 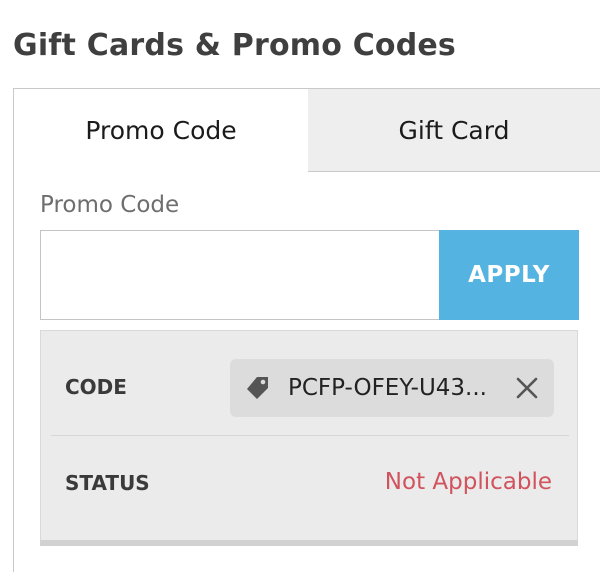 I want to click on close-icon, so click(x=527, y=388).